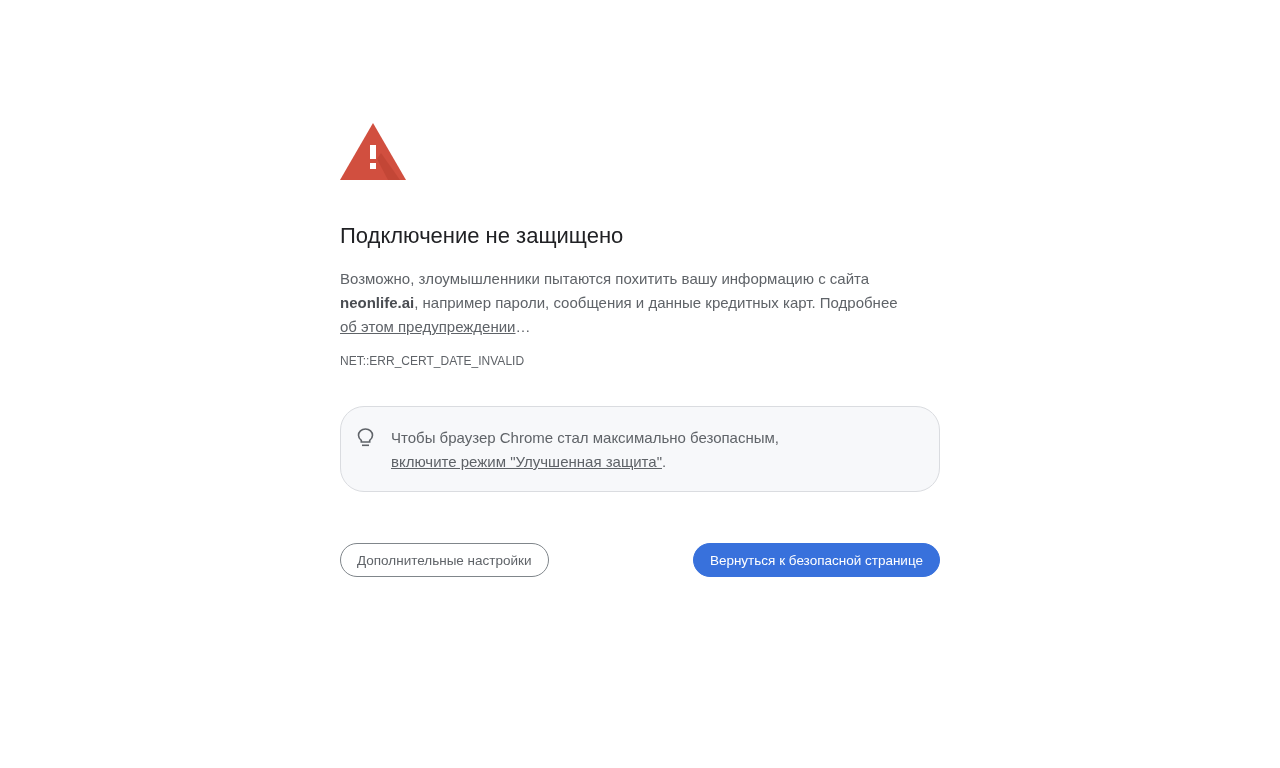 This screenshot has width=1280, height=768. I want to click on page-title: Подключение не защищено, so click(482, 236).